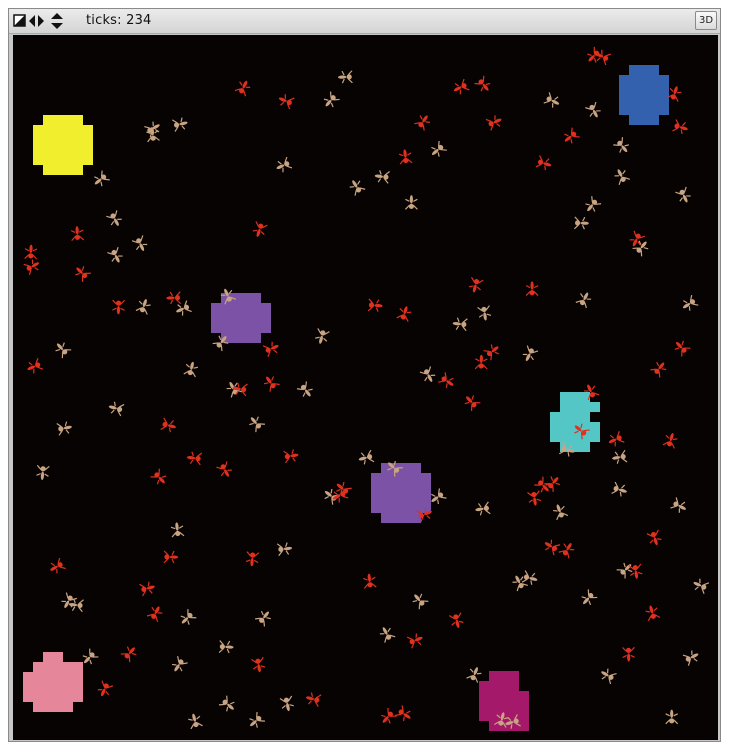 This screenshot has width=731, height=755. Describe the element at coordinates (37, 21) in the screenshot. I see `step-arrows-icon` at that location.